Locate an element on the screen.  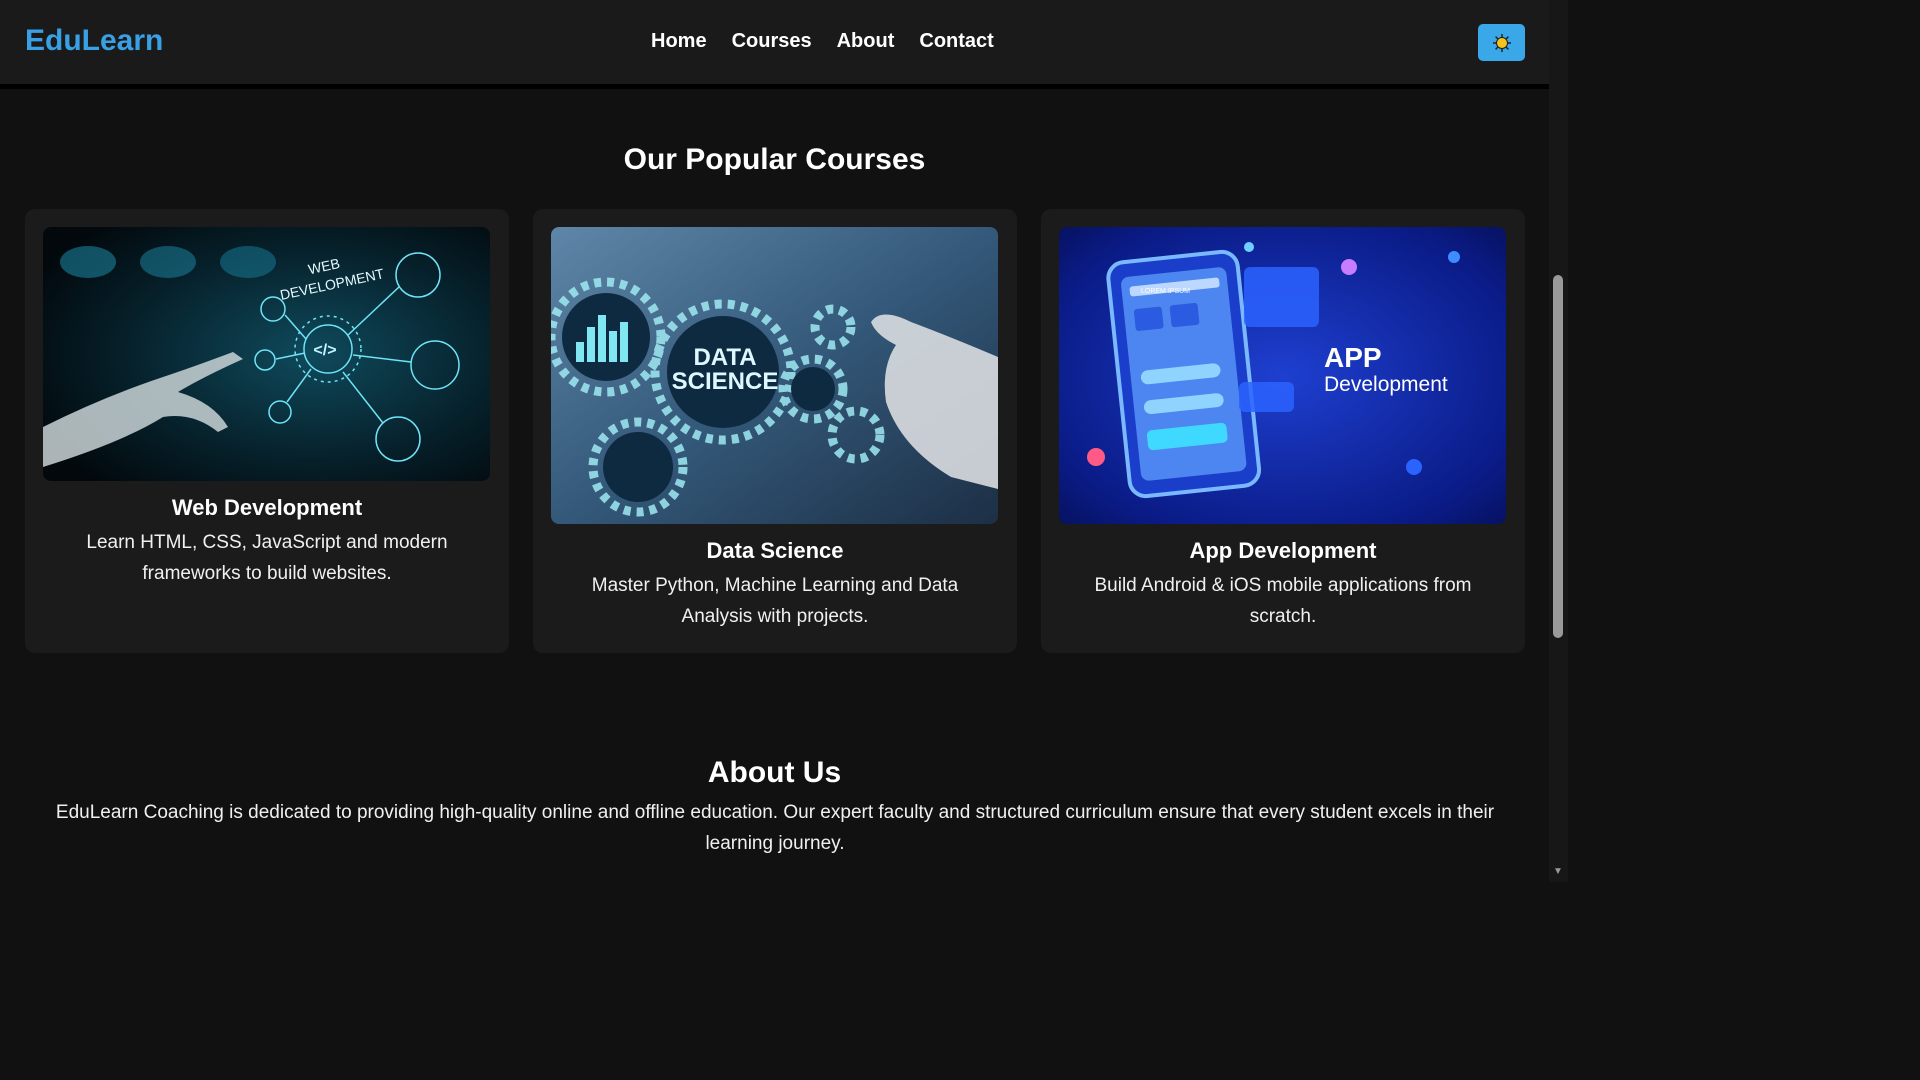
theme-toggle-button is located at coordinates (1501, 42).